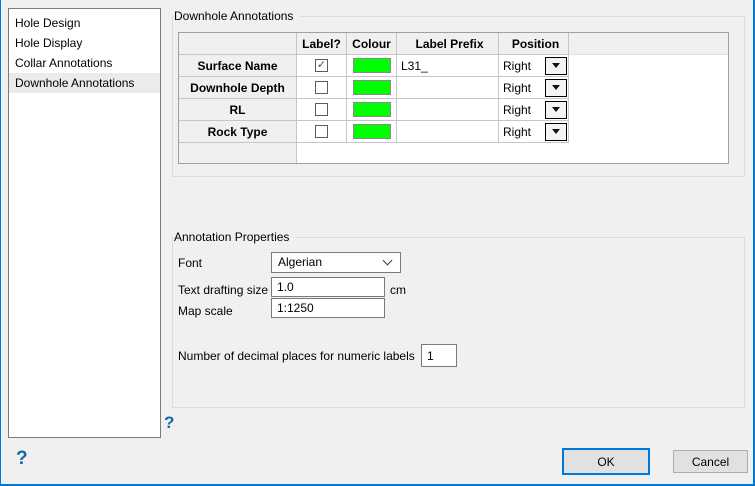 This screenshot has width=755, height=486. I want to click on header-filler, so click(648, 44).